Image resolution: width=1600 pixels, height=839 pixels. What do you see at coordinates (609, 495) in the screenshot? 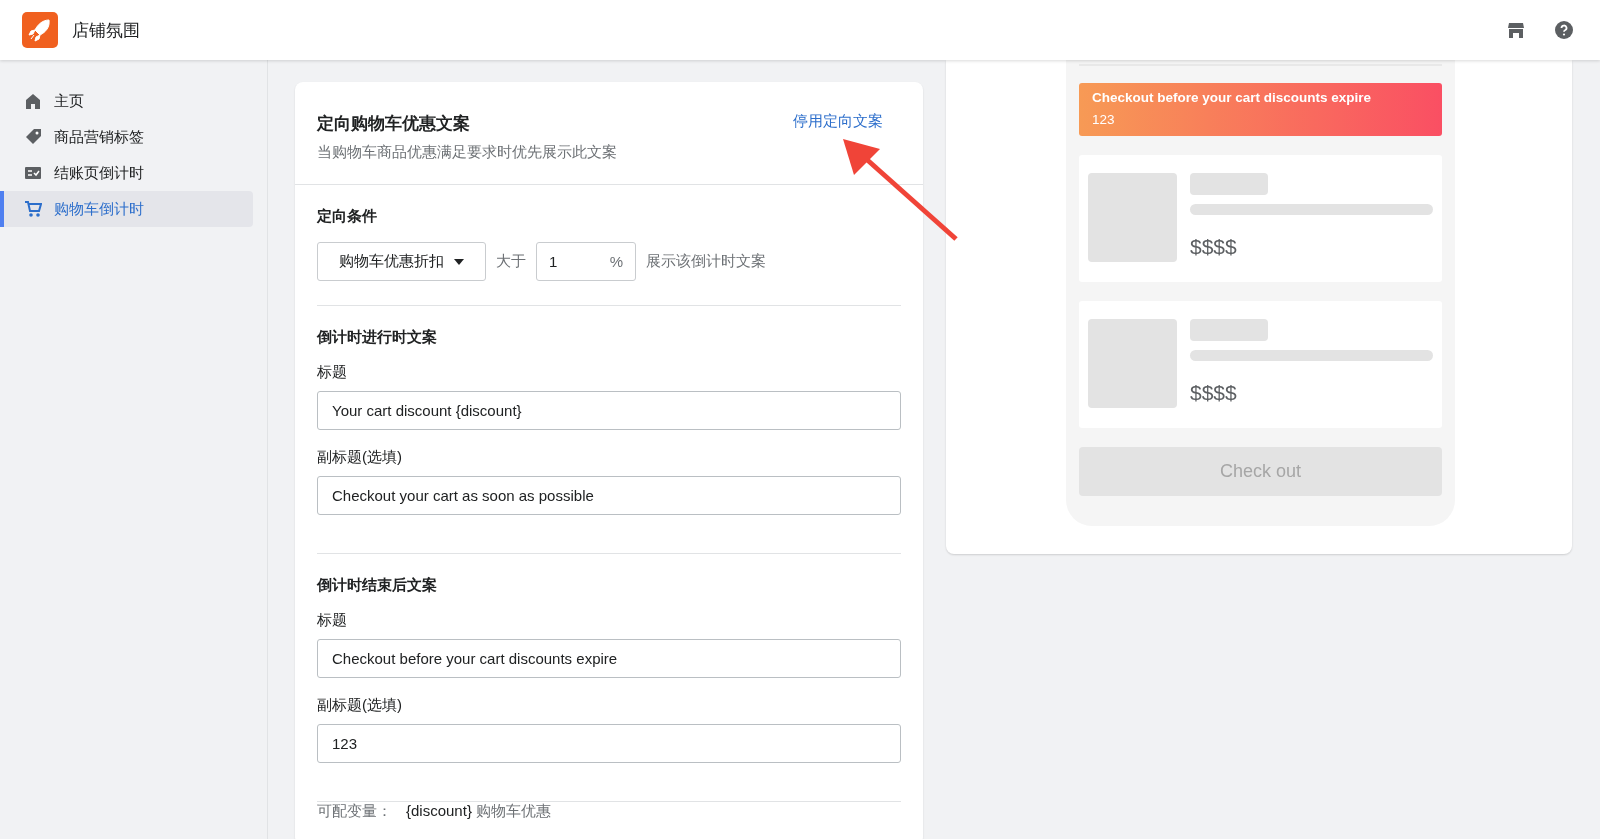
I see `text-field: Checkout your cart as soon as possible` at bounding box center [609, 495].